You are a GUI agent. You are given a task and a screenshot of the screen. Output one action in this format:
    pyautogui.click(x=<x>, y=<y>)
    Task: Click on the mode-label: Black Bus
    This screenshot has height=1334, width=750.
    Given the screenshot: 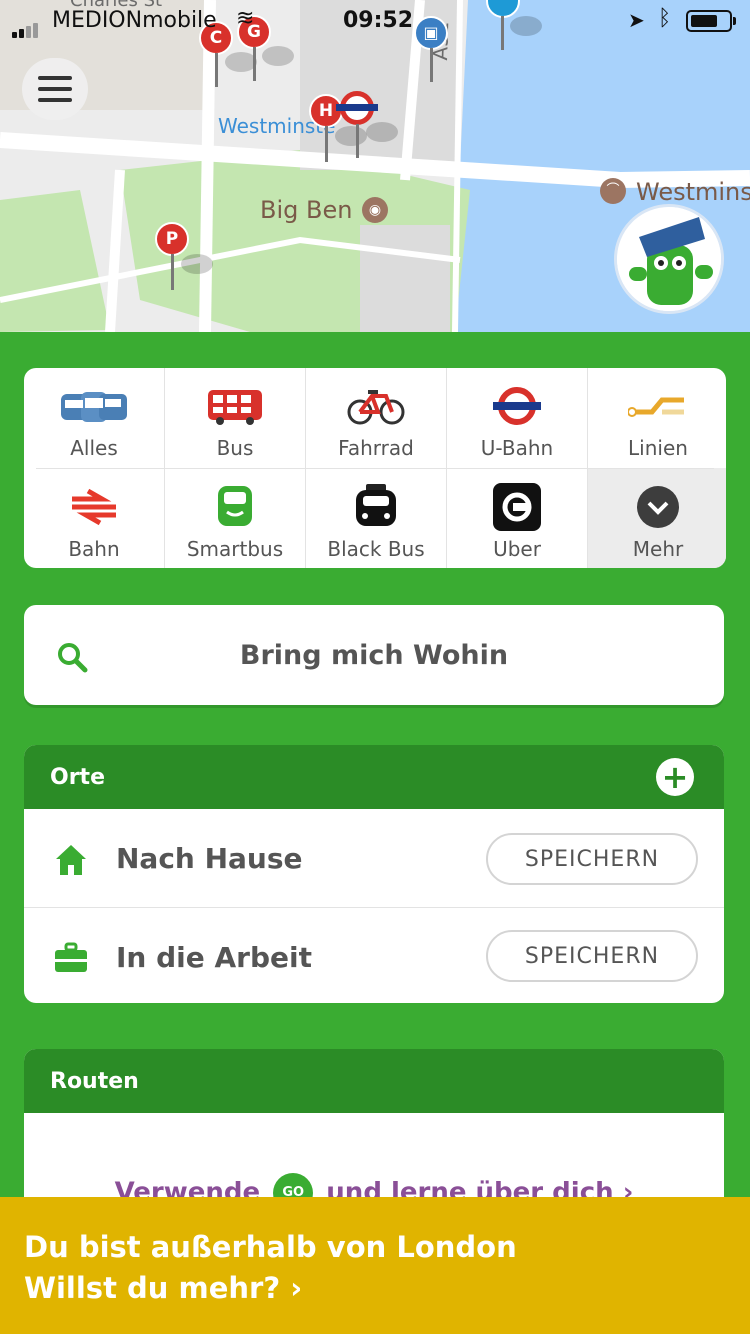 What is the action you would take?
    pyautogui.click(x=376, y=549)
    